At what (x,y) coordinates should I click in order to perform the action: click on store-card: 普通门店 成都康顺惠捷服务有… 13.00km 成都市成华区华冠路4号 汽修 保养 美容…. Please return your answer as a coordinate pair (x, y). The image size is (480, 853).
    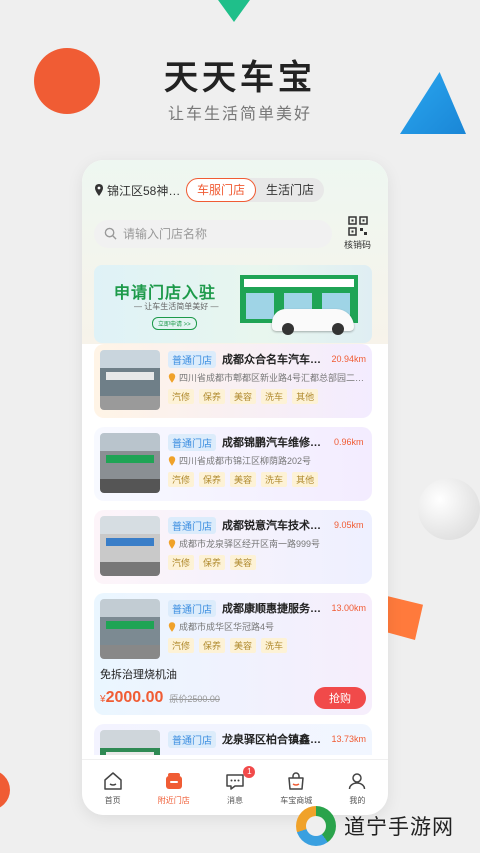
    Looking at the image, I should click on (233, 654).